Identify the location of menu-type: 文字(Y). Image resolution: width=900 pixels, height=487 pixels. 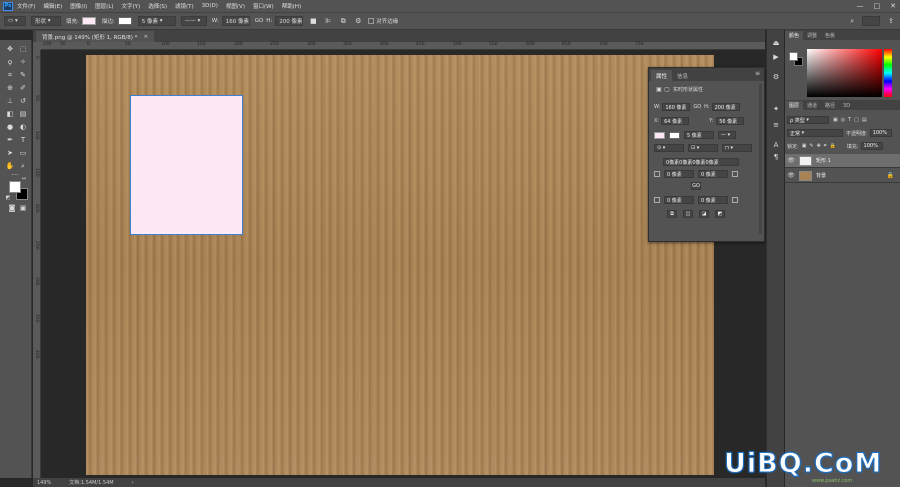
(131, 6).